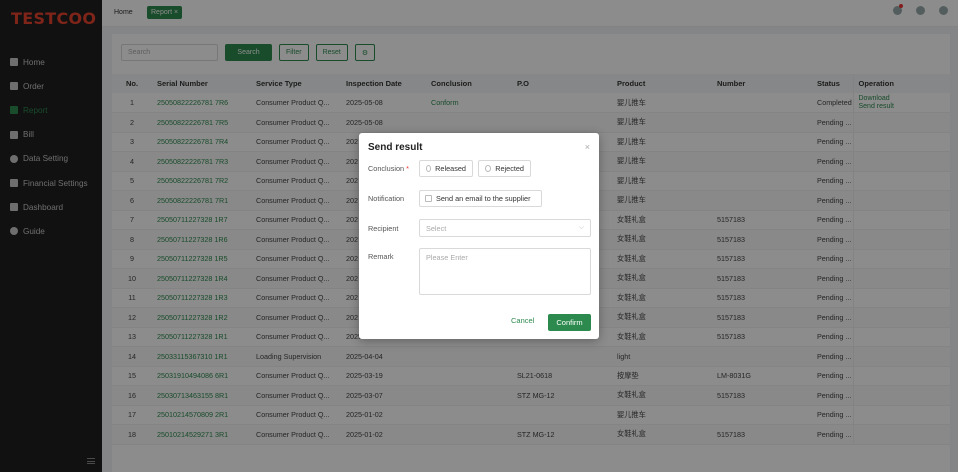  What do you see at coordinates (436, 228) in the screenshot?
I see `recipient-placeholder: Select` at bounding box center [436, 228].